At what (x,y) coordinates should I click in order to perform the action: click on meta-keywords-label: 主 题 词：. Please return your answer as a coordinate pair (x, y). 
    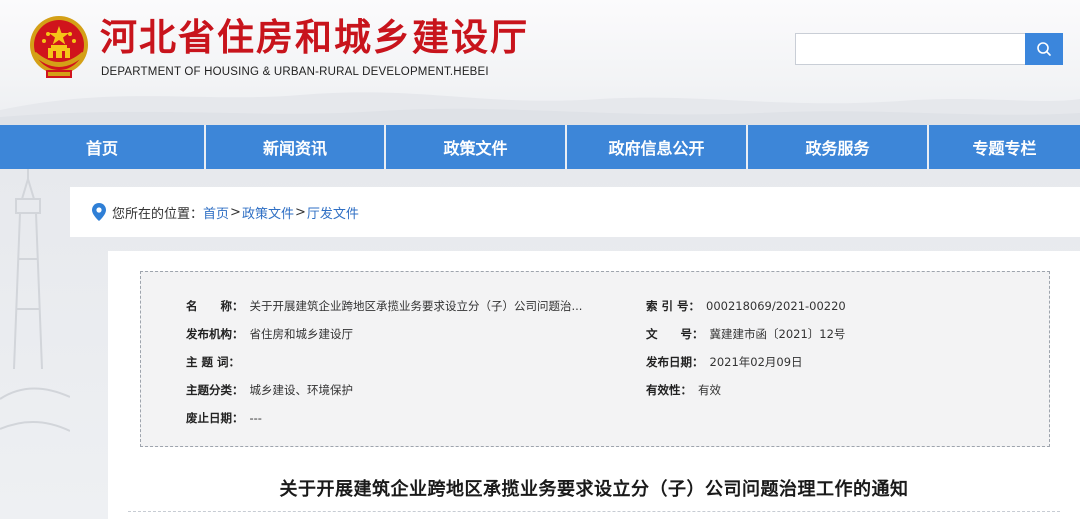
    Looking at the image, I should click on (213, 362).